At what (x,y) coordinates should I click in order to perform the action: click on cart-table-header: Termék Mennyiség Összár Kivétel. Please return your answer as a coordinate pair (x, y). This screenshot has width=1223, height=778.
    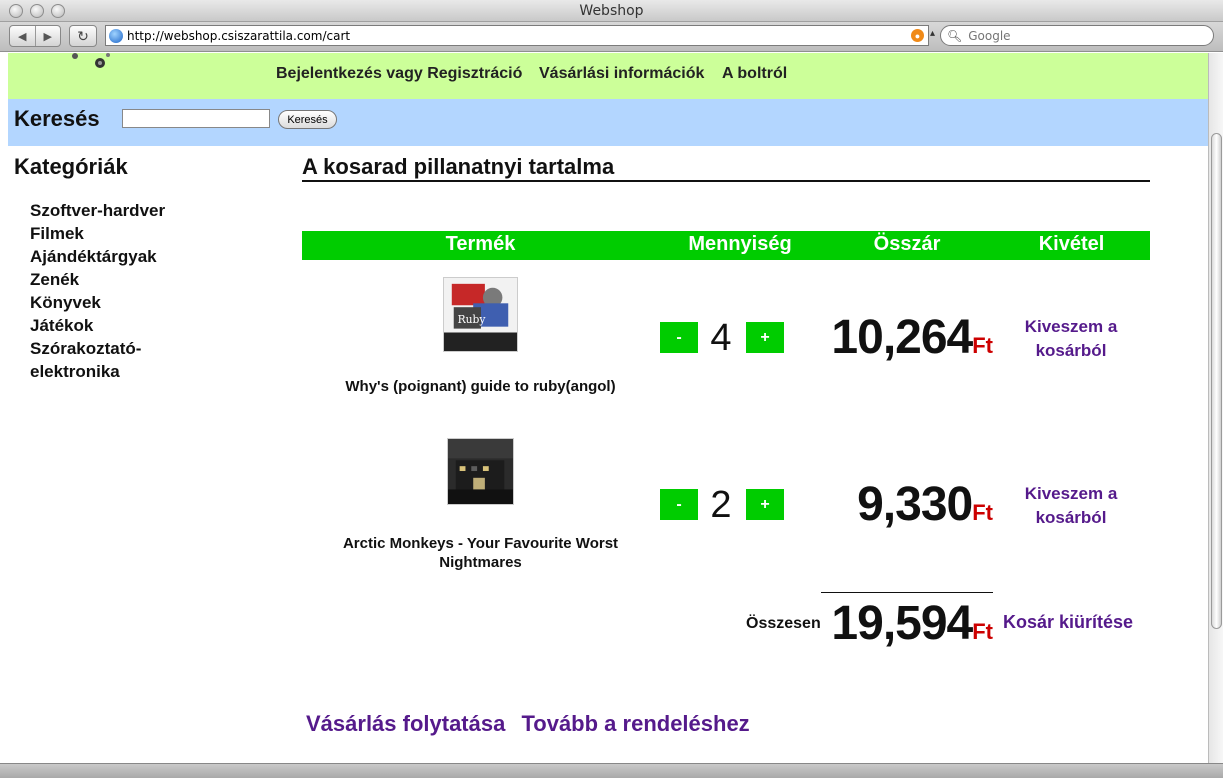
    Looking at the image, I should click on (726, 245).